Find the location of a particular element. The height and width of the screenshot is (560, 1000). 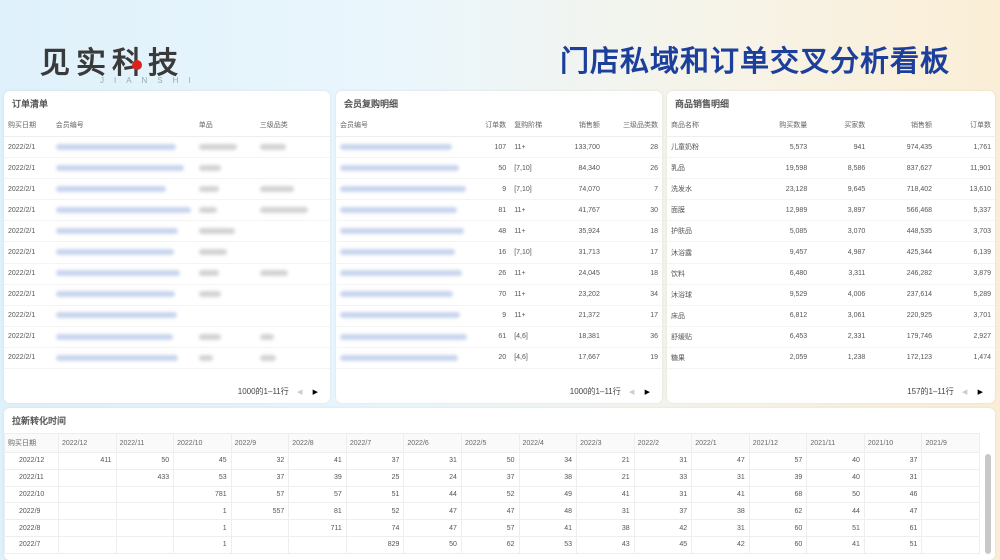

sales-cell: 718,402 is located at coordinates (903, 189).